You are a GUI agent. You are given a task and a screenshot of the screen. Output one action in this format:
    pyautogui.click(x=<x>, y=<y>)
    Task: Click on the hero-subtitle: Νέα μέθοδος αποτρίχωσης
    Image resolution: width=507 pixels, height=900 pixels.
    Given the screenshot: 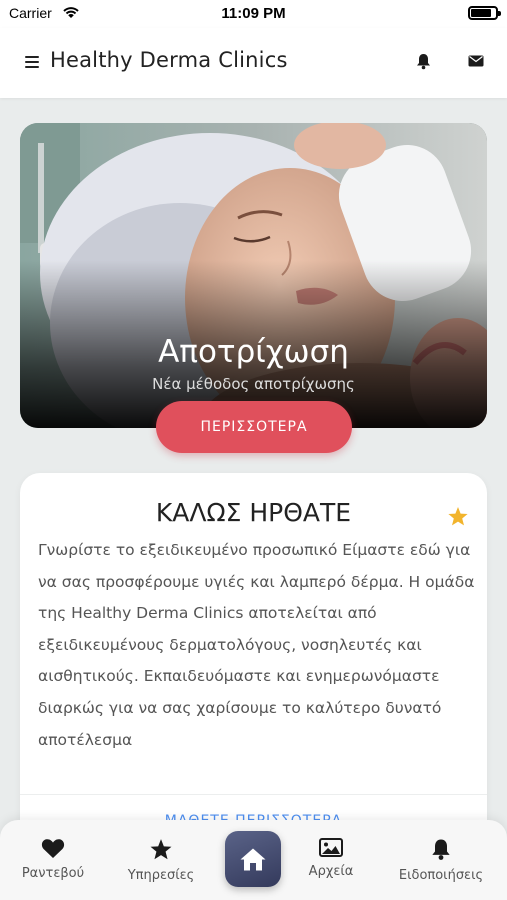 What is the action you would take?
    pyautogui.click(x=253, y=384)
    